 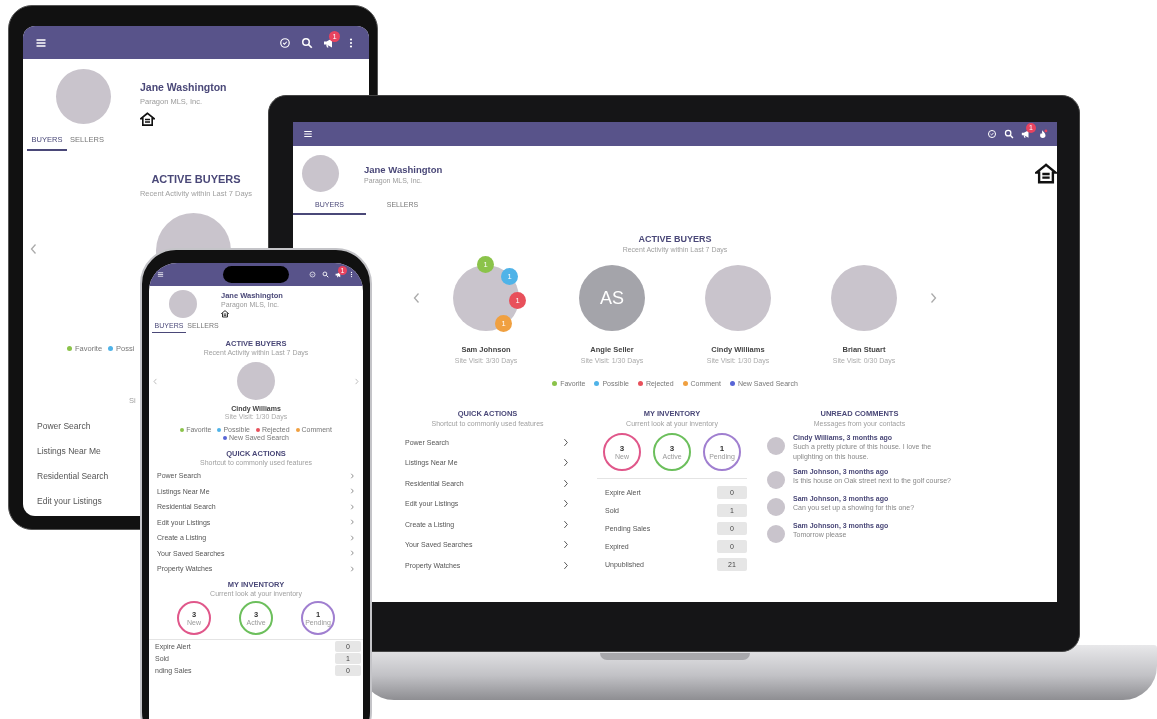 What do you see at coordinates (69, 500) in the screenshot?
I see `quick-action-item: Edit your Listings` at bounding box center [69, 500].